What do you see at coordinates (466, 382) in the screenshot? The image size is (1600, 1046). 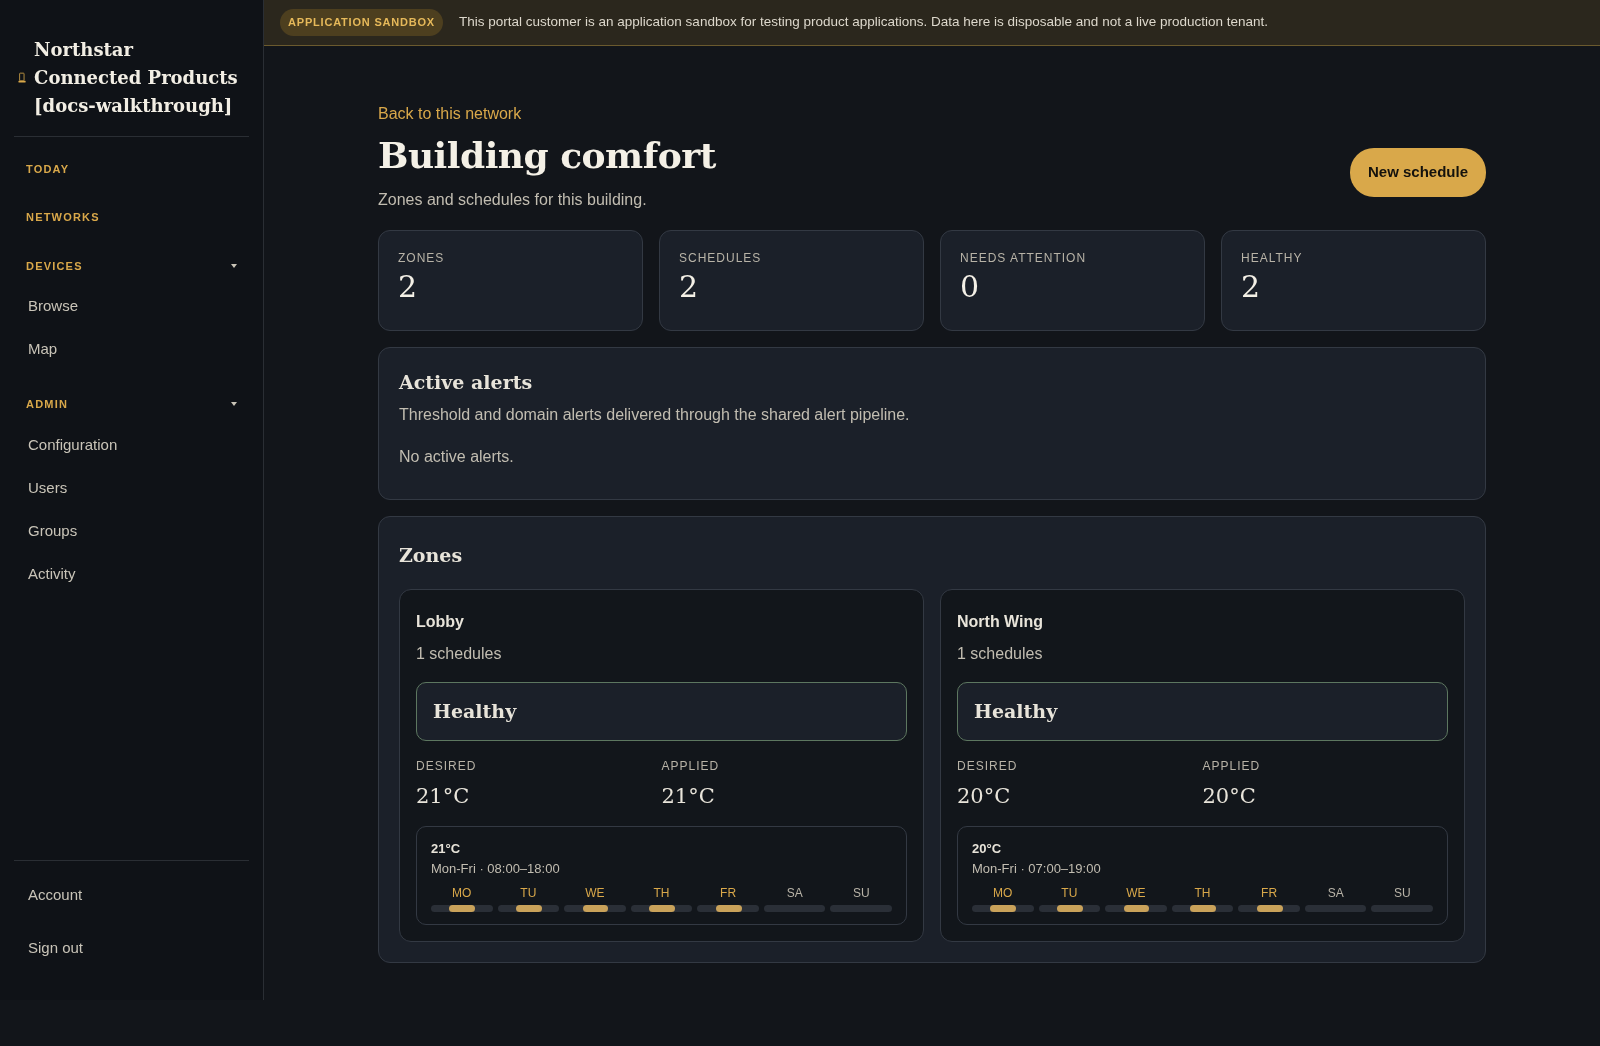 I see `panel-title: Active alerts` at bounding box center [466, 382].